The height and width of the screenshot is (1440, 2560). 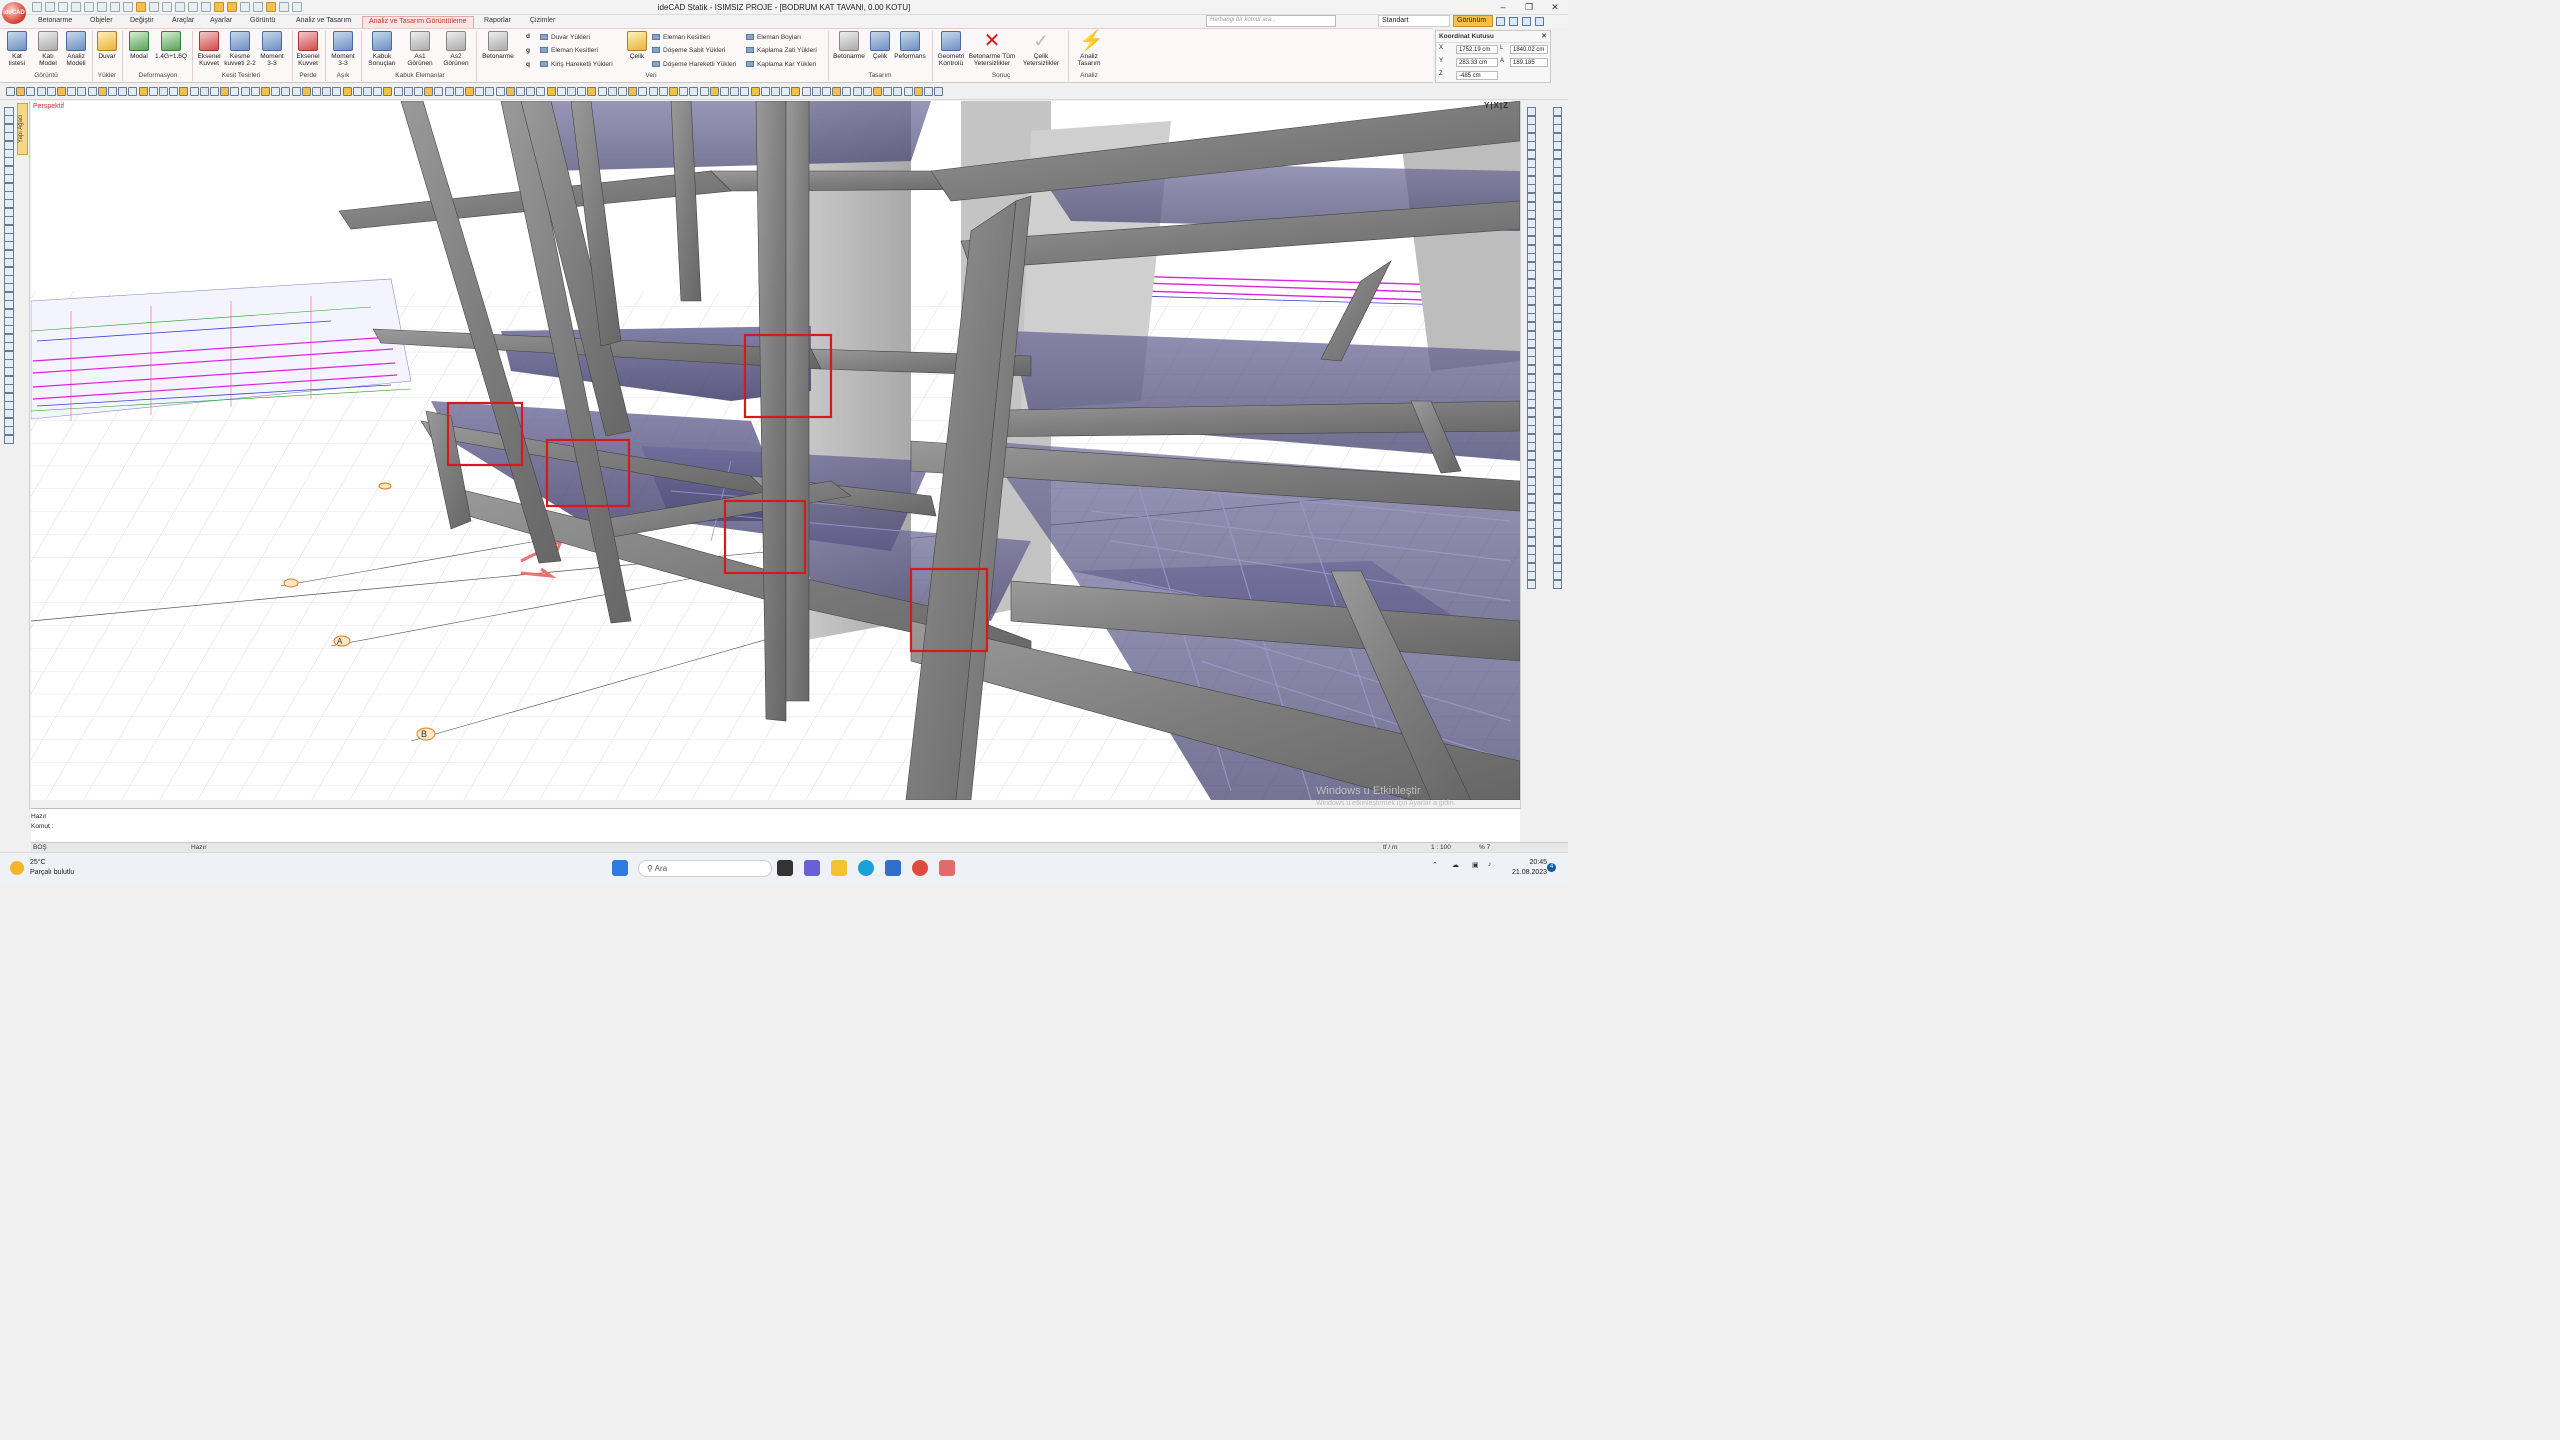 What do you see at coordinates (240, 49) in the screenshot?
I see `shear-force-button: Kesme kuvveti 2-2` at bounding box center [240, 49].